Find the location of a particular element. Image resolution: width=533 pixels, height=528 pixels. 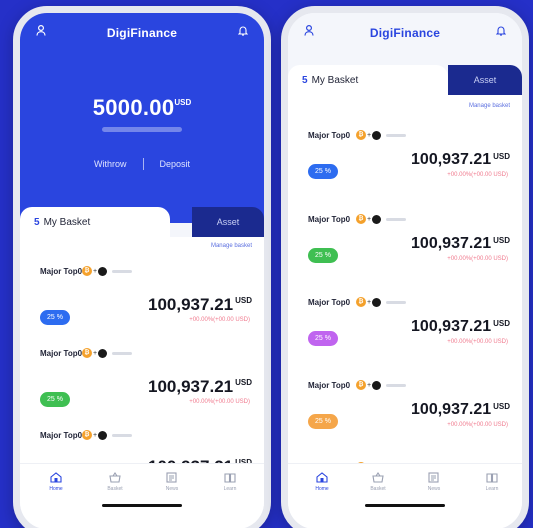

balance-subtext-placeholder is located at coordinates (142, 129).